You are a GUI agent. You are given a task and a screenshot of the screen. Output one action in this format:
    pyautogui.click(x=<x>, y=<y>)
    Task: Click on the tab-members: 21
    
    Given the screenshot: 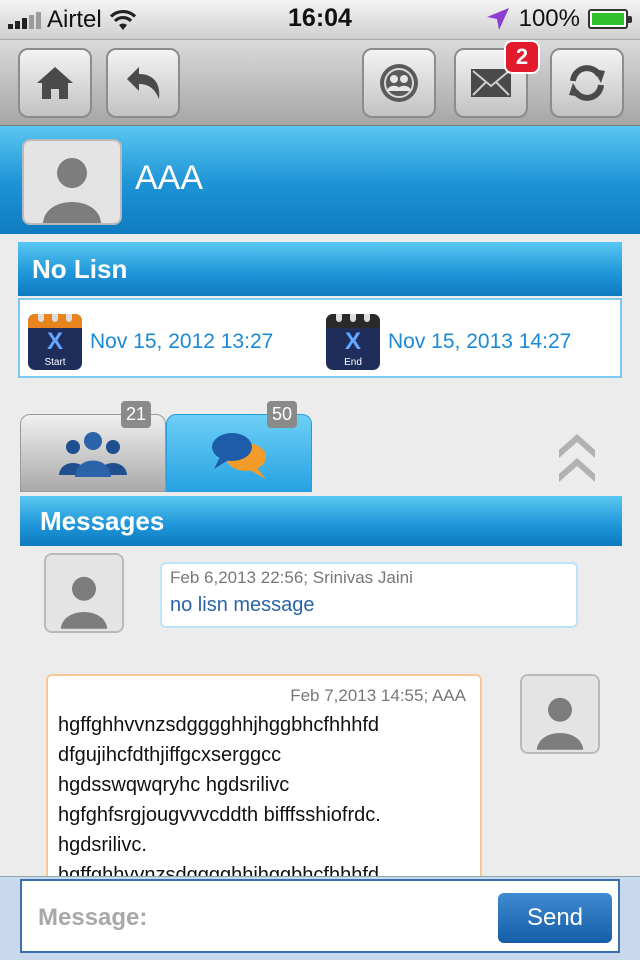 What is the action you would take?
    pyautogui.click(x=93, y=446)
    